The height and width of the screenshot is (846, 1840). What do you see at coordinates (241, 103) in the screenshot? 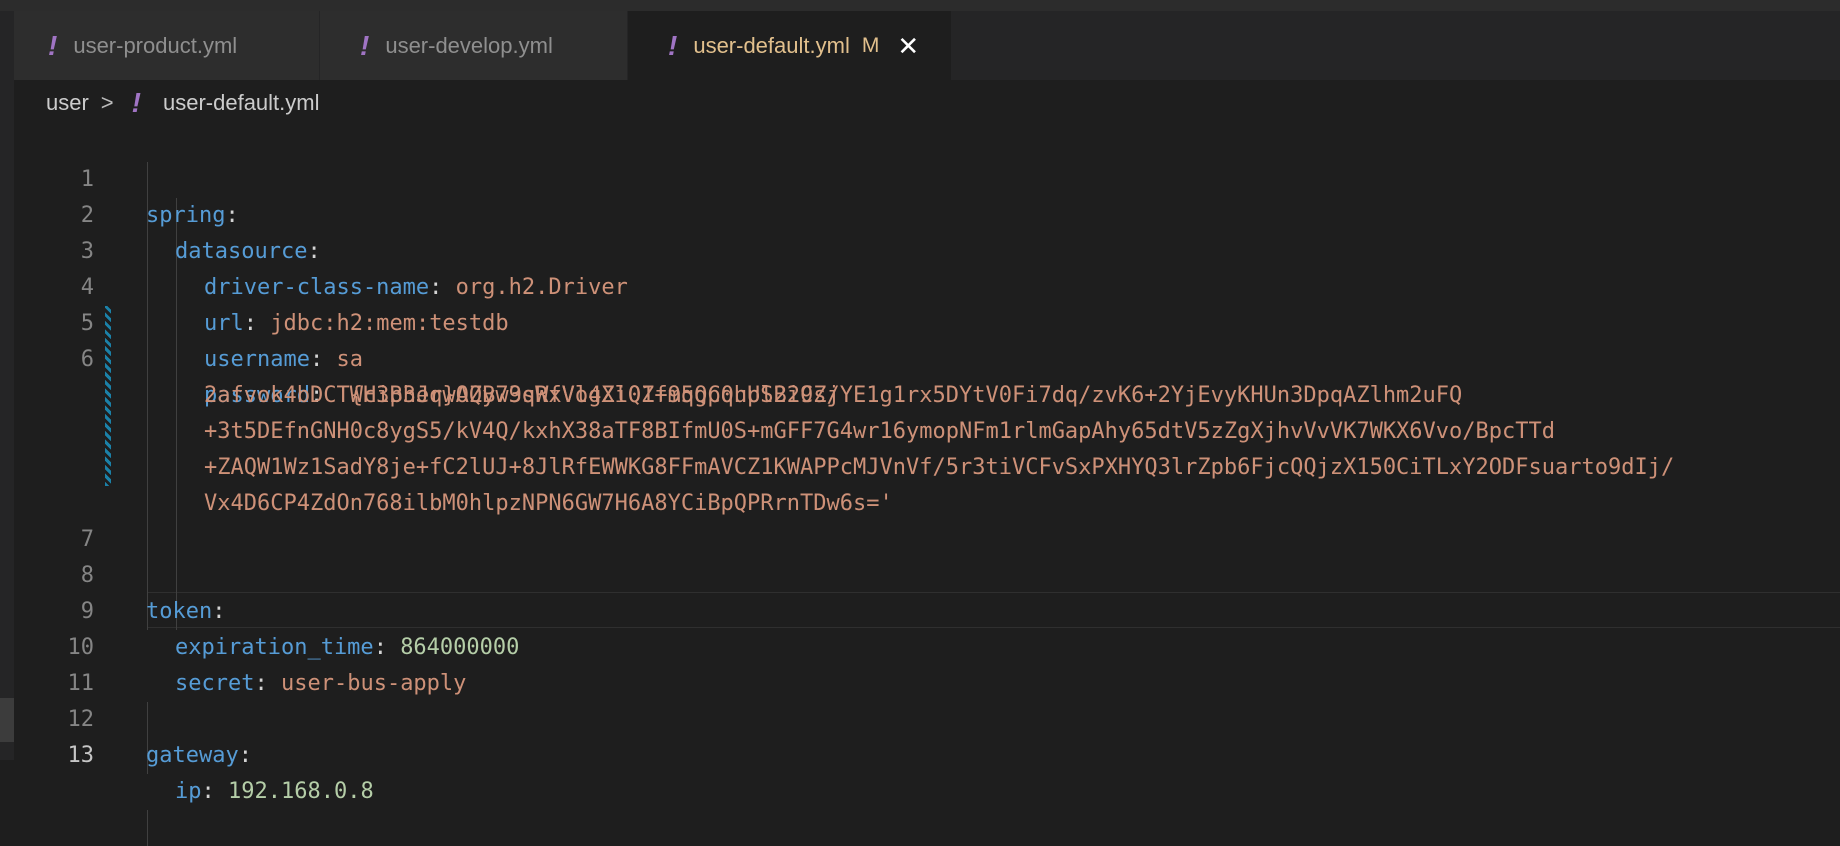
I see `breadcrumb-file: user-default.yml` at bounding box center [241, 103].